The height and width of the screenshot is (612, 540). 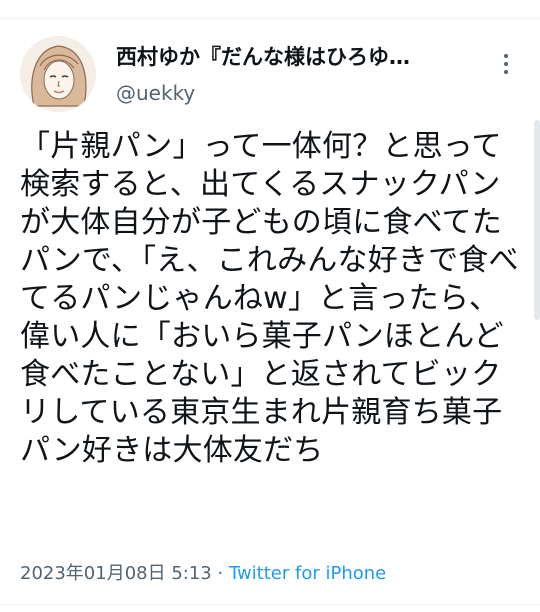 I want to click on scrollbar, so click(x=537, y=220).